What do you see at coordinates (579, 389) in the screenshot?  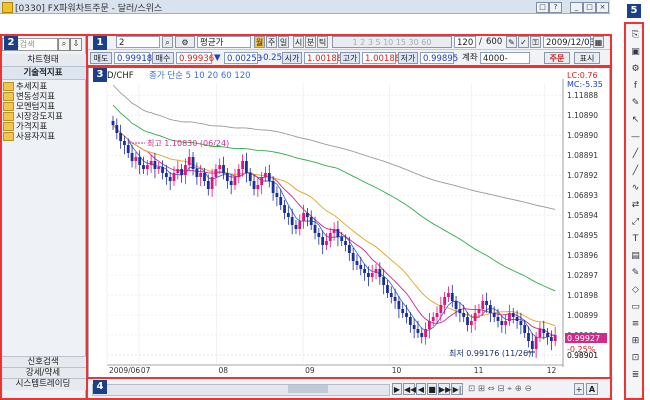 I see `zoom-in-button: +` at bounding box center [579, 389].